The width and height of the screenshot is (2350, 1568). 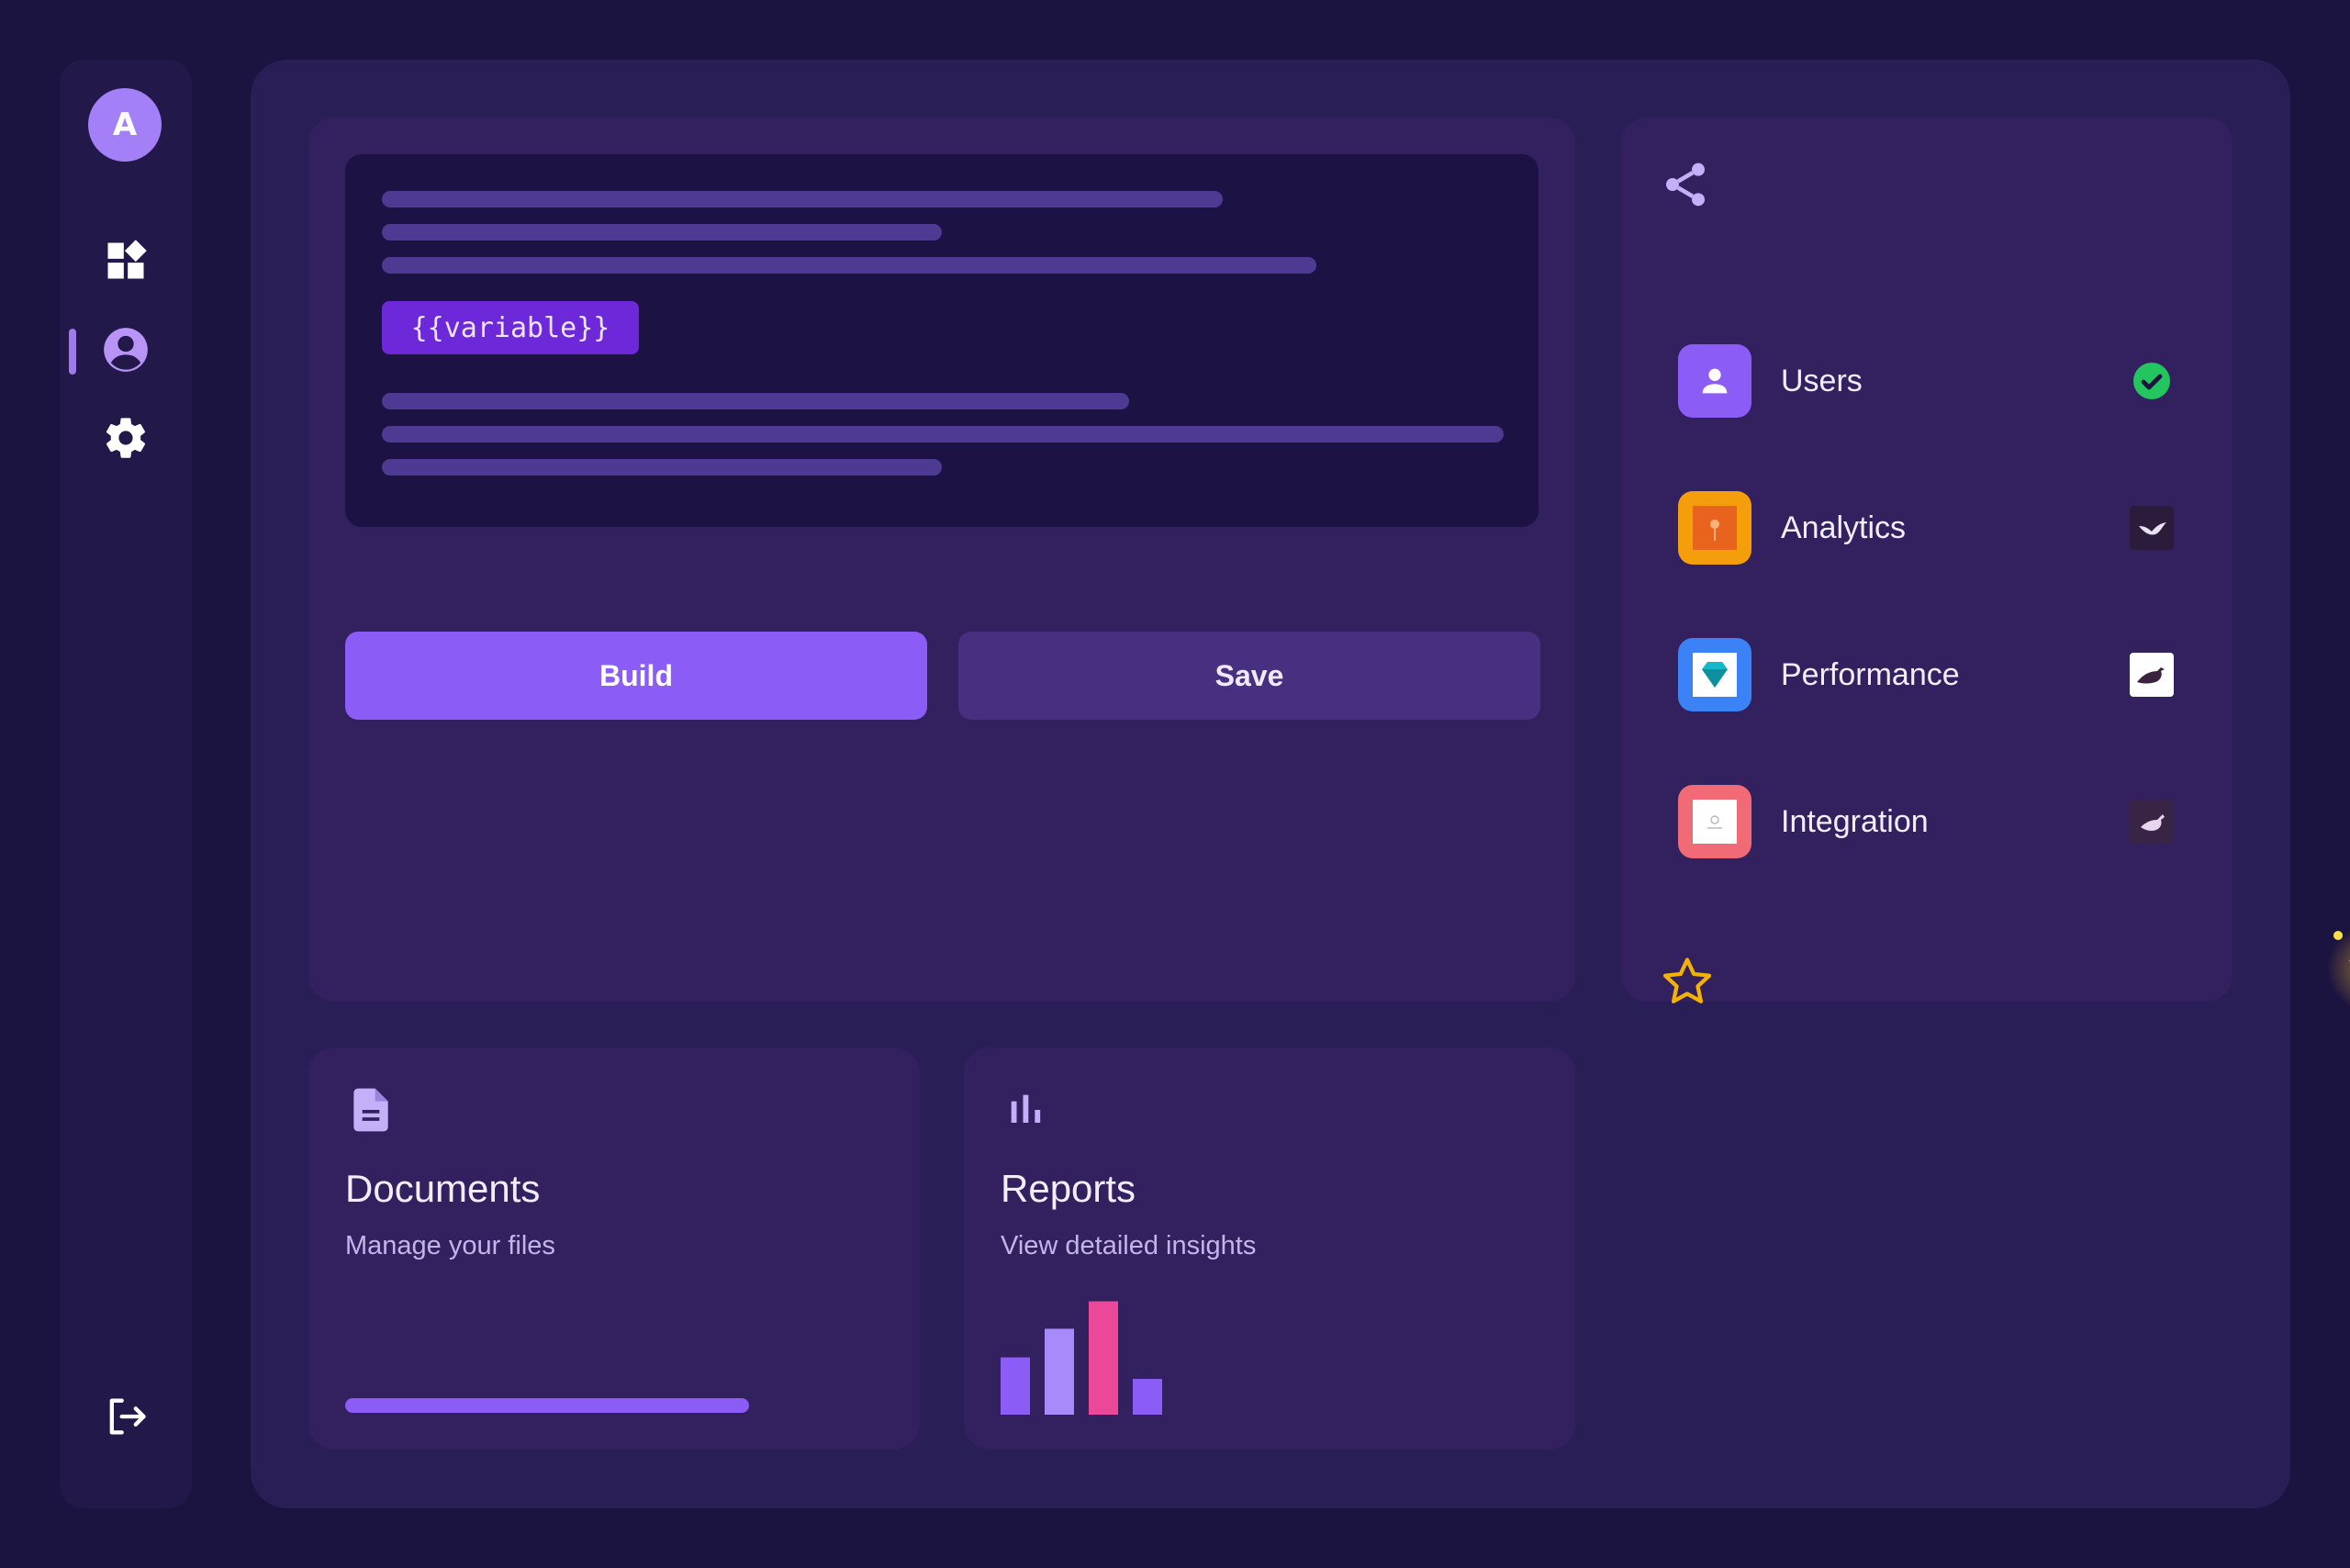 I want to click on user-icon, so click(x=1714, y=381).